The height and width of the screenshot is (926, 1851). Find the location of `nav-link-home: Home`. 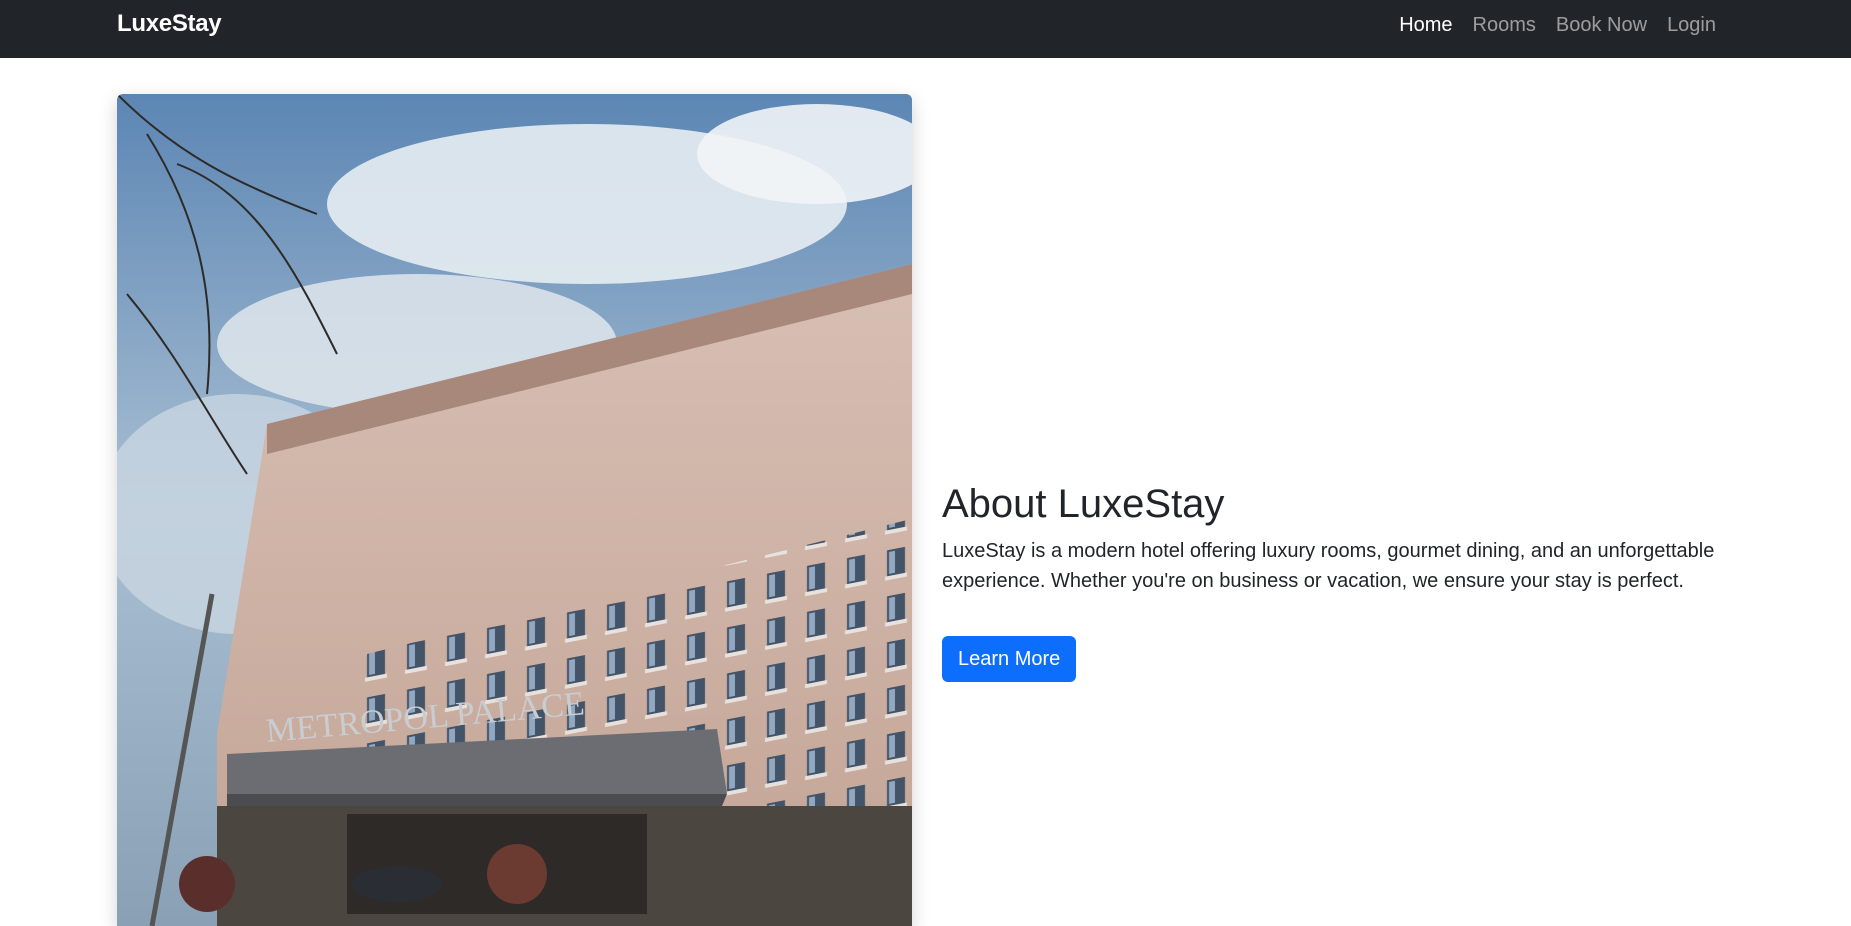

nav-link-home: Home is located at coordinates (1425, 25).